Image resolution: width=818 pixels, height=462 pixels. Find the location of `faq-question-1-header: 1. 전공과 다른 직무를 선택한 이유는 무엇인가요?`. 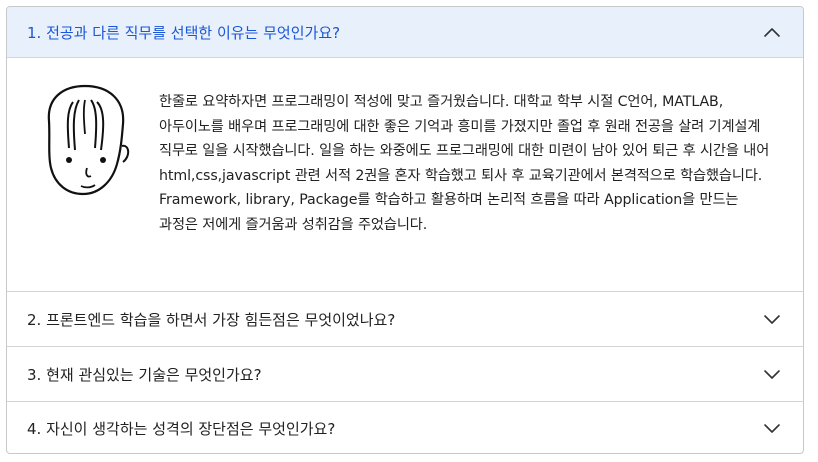

faq-question-1-header: 1. 전공과 다른 직무를 선택한 이유는 무엇인가요? is located at coordinates (405, 32).